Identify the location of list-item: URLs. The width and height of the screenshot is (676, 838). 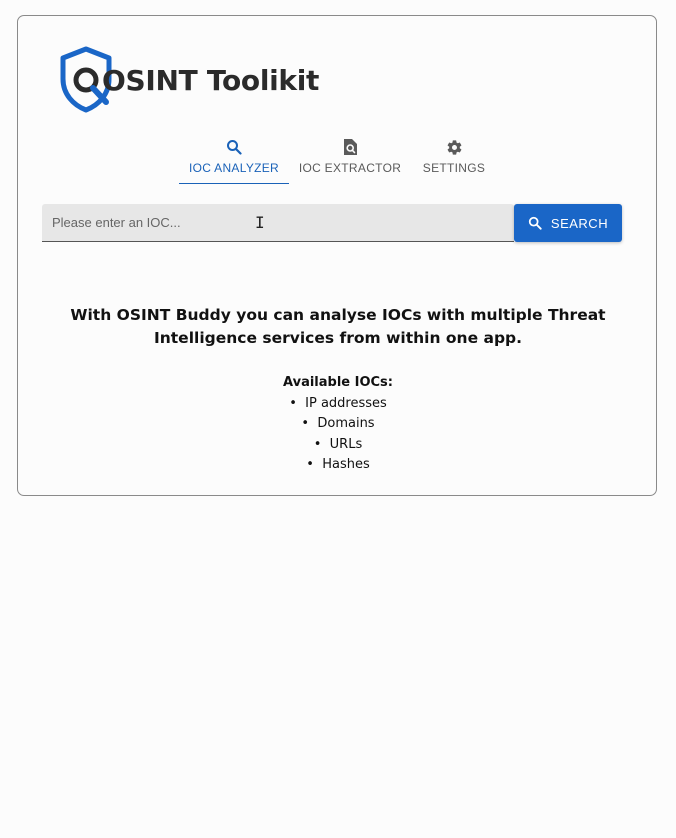
(338, 445).